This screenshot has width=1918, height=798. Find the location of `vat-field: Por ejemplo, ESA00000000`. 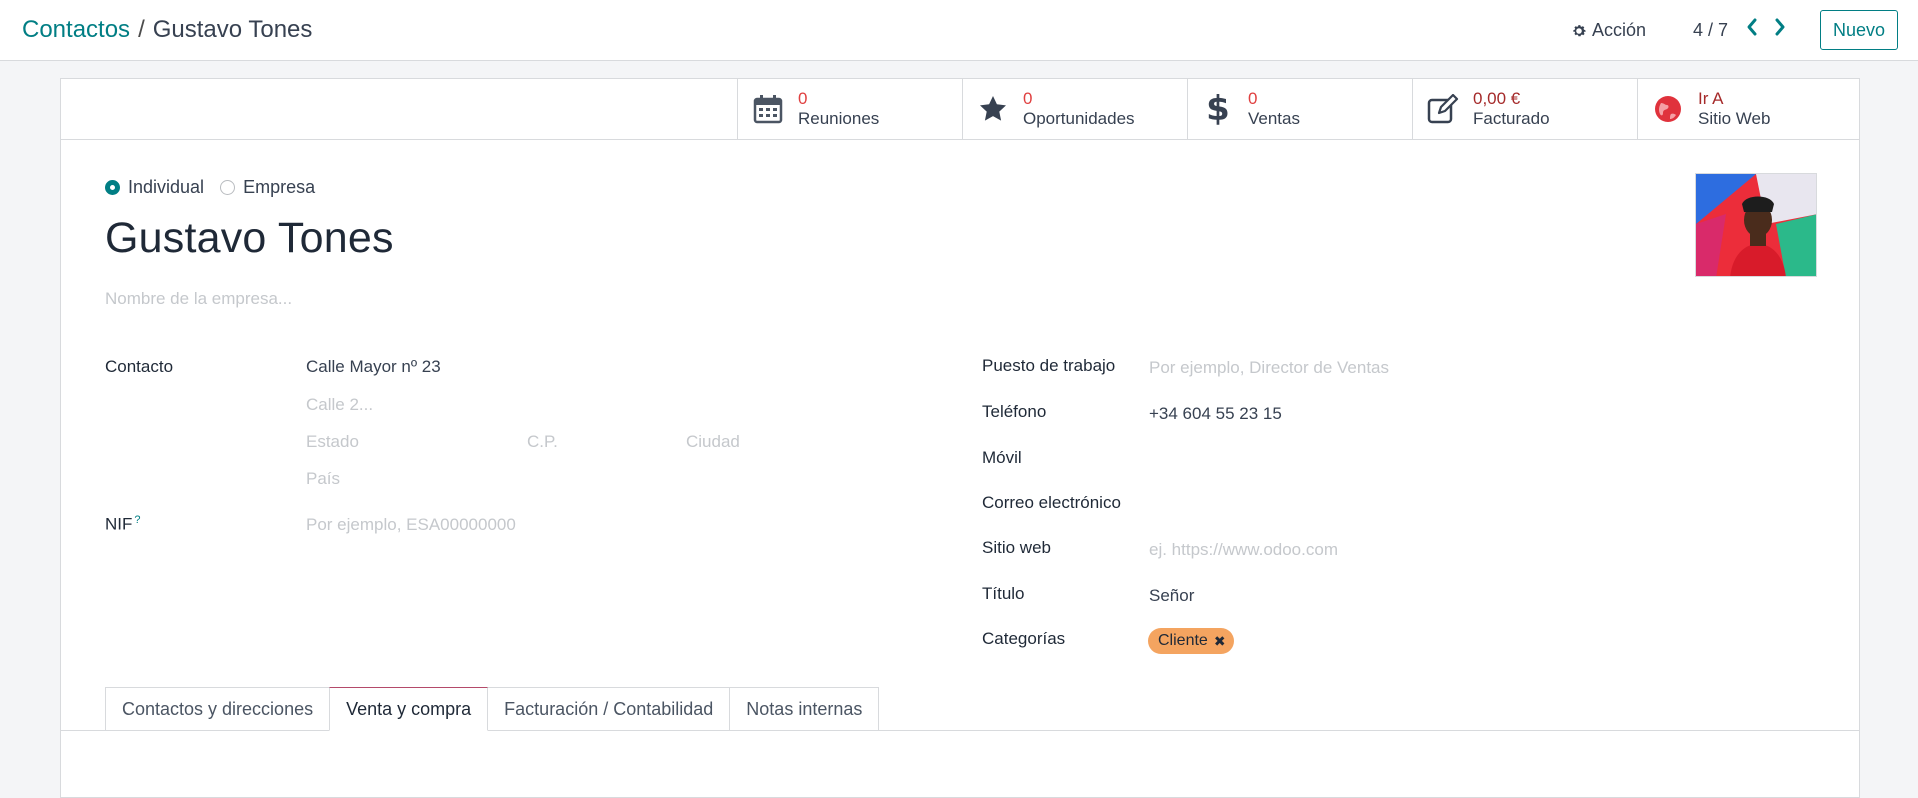

vat-field: Por ejemplo, ESA00000000 is located at coordinates (411, 525).